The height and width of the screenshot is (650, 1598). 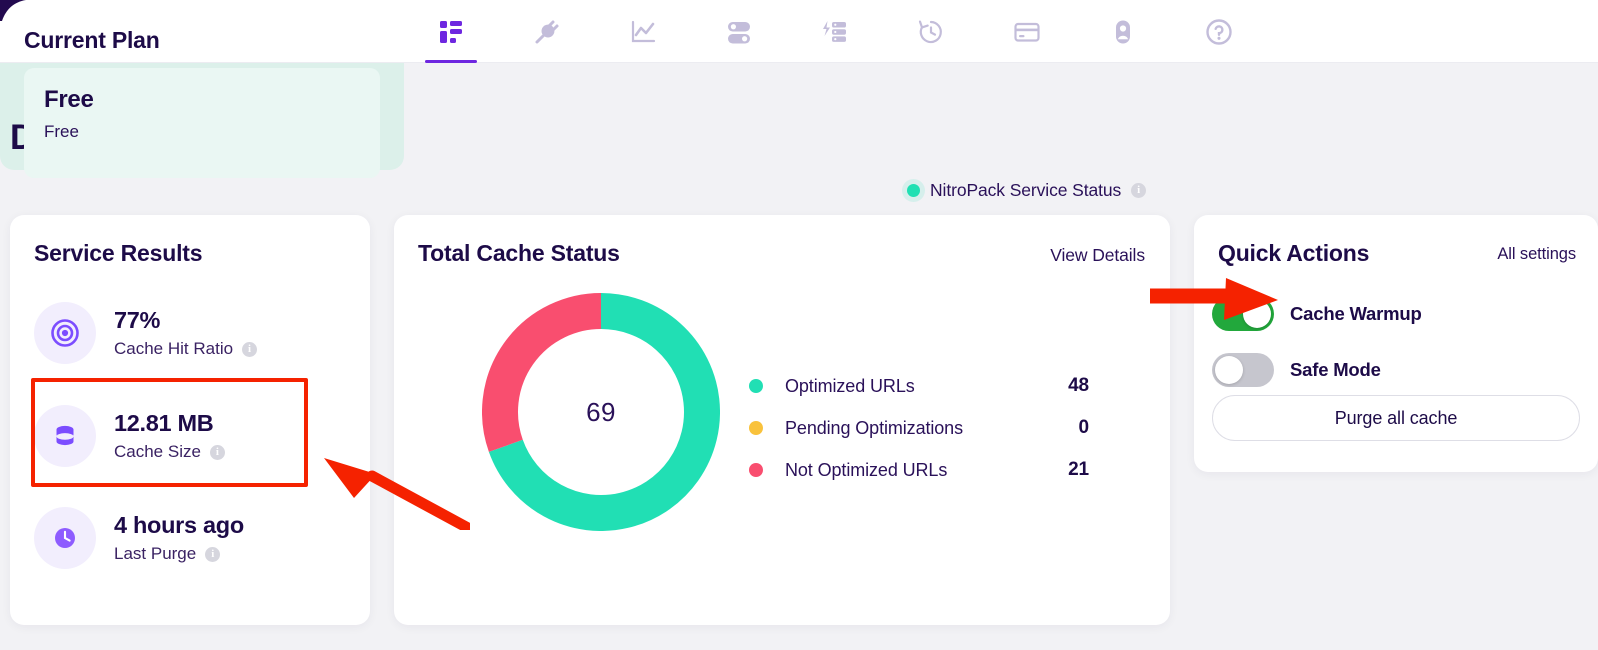 I want to click on nav-tab-settings, so click(x=739, y=31).